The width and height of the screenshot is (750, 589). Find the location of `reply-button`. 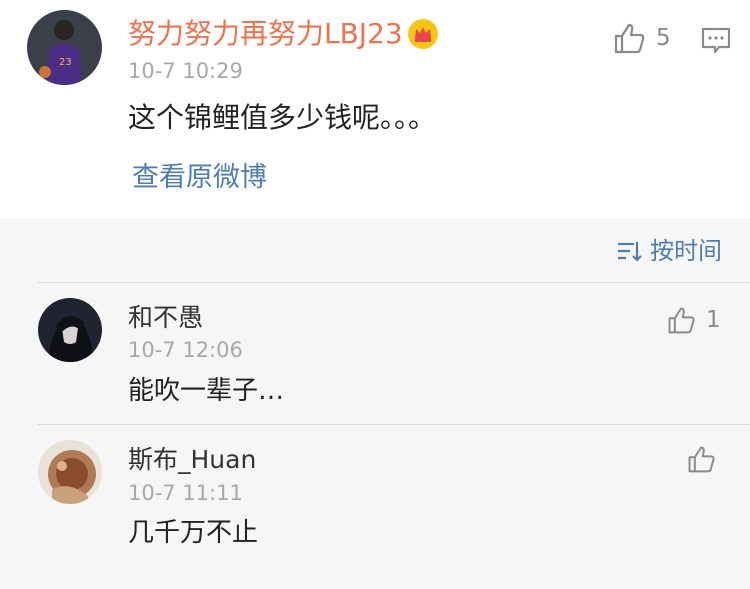

reply-button is located at coordinates (716, 40).